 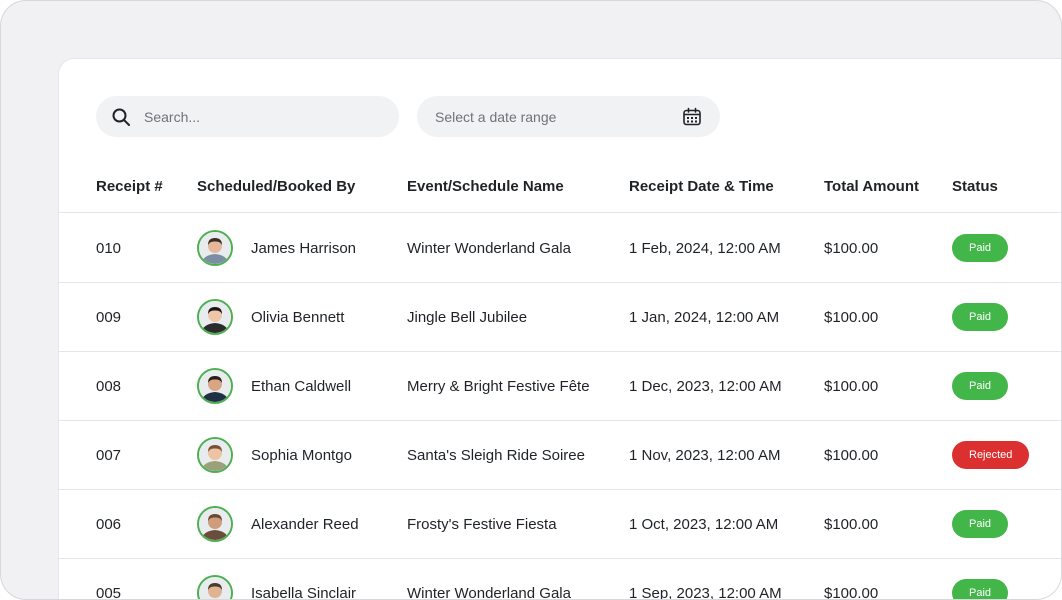 I want to click on receipt-date: 1 Feb, 2024, 12:00 AM, so click(x=705, y=248).